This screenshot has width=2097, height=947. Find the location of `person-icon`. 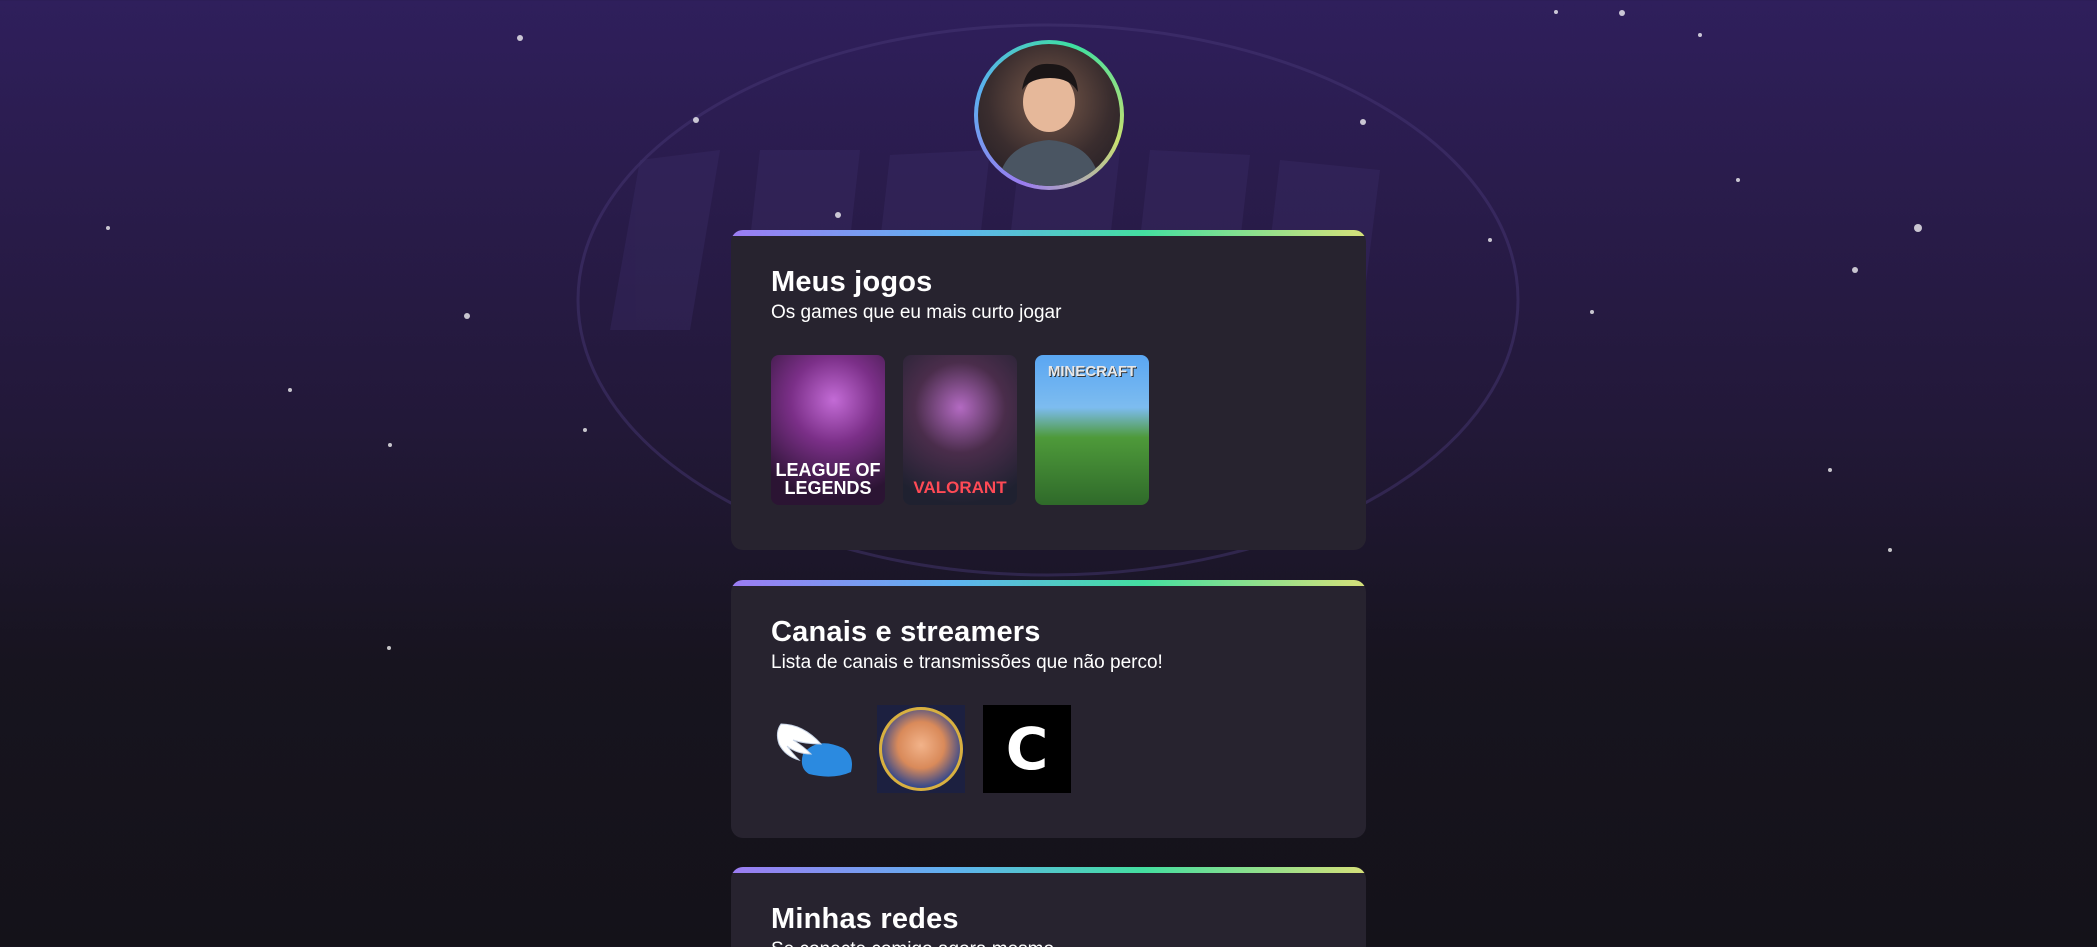

person-icon is located at coordinates (1049, 124).